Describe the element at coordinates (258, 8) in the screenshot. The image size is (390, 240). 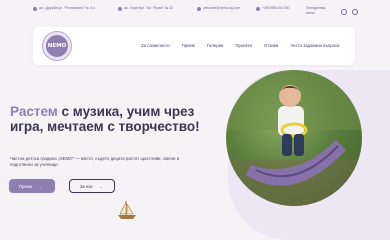
I see `phone-icon` at that location.